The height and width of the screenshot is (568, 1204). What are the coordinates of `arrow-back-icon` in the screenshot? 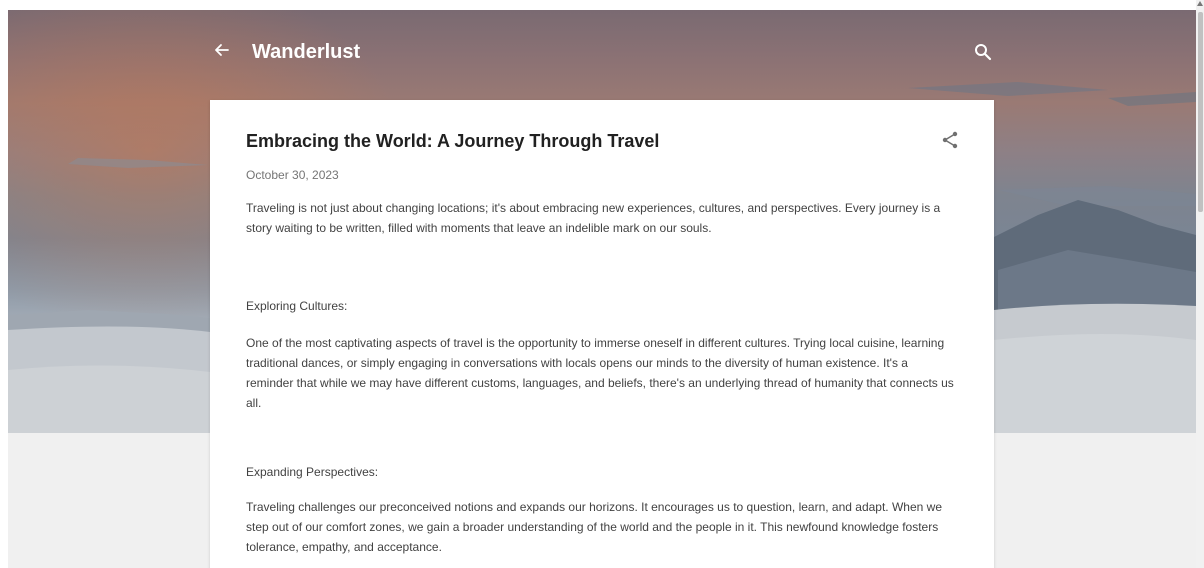 It's located at (222, 50).